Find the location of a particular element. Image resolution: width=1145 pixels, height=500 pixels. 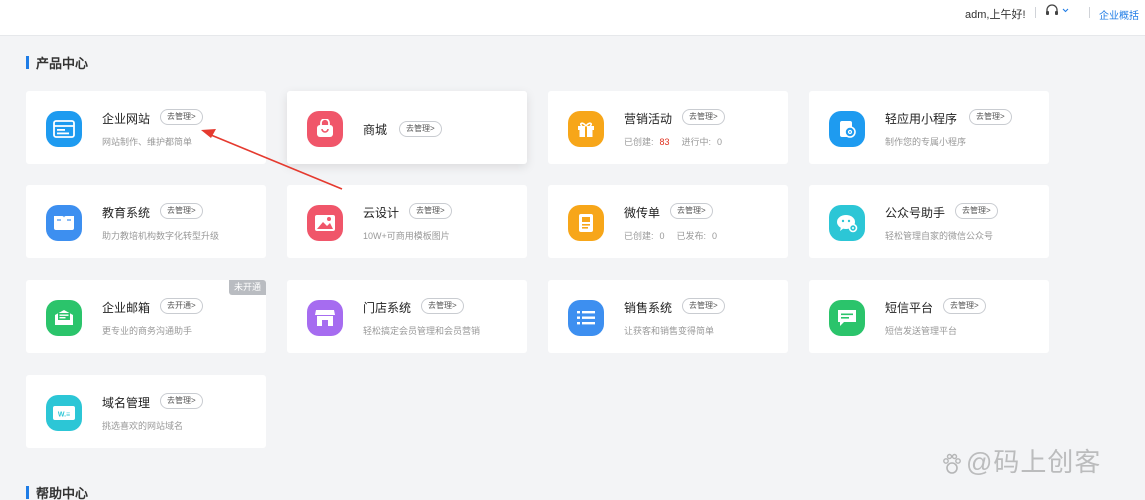

watermark: @码上创客 is located at coordinates (1020, 460).